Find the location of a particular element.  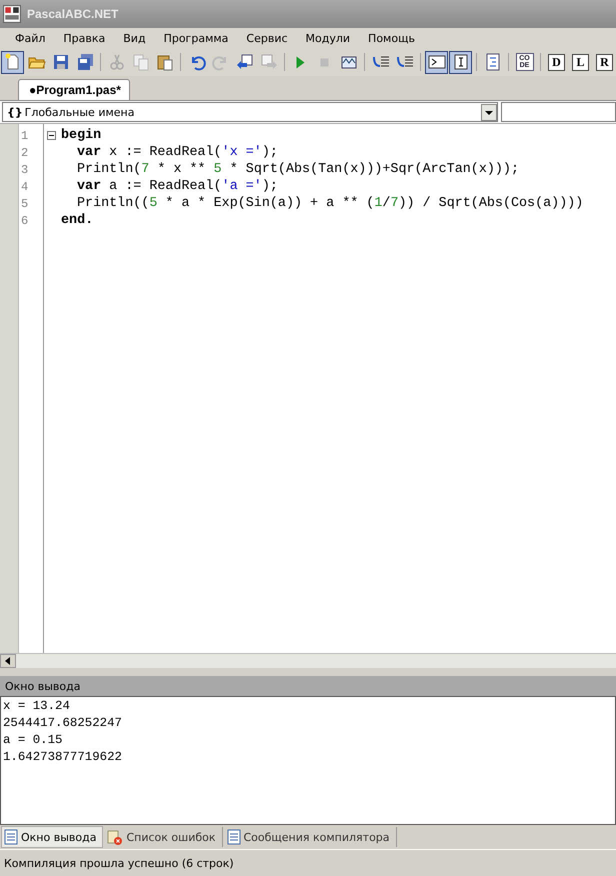

output-line: 2544417.68252247 is located at coordinates (62, 724).